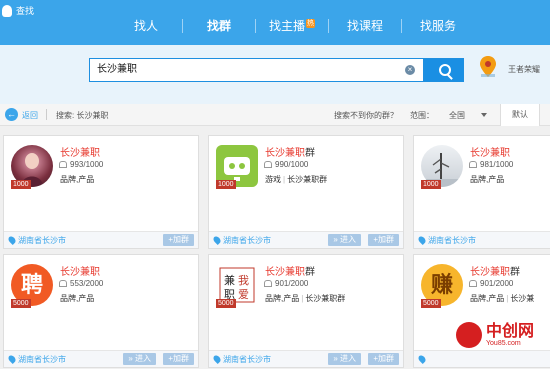  I want to click on tab-find-courses: 找课程, so click(365, 26).